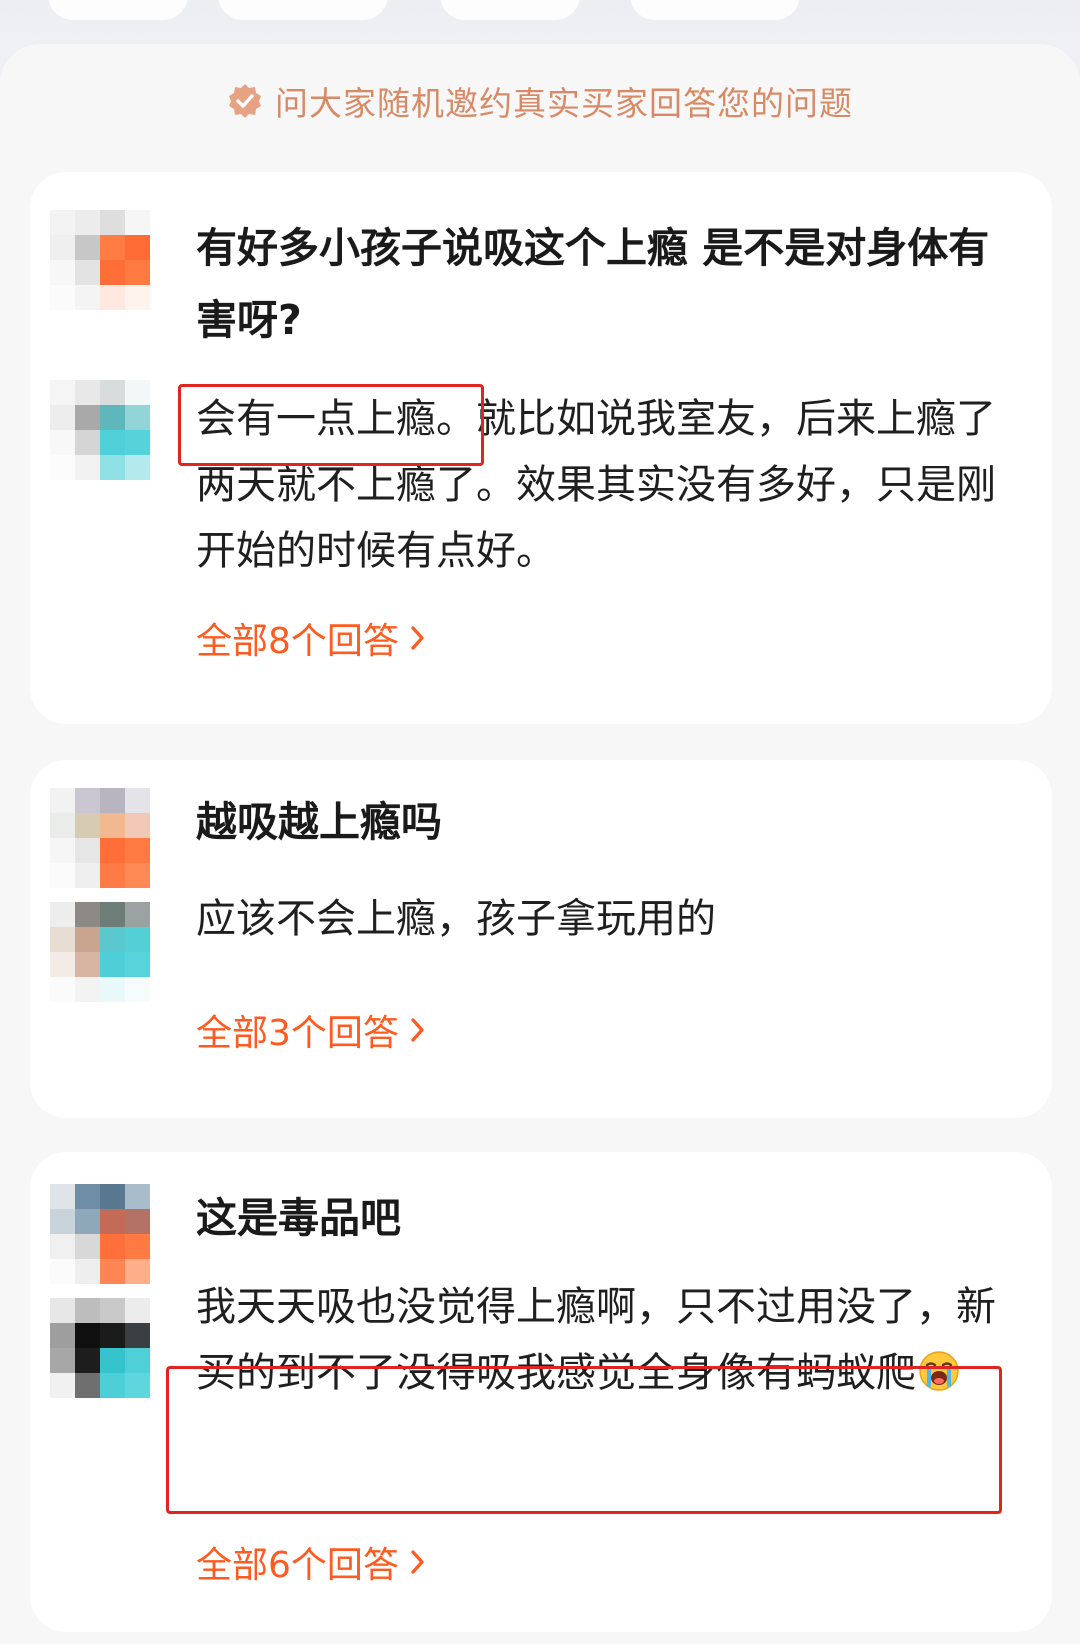 This screenshot has height=1644, width=1080. What do you see at coordinates (297, 1565) in the screenshot?
I see `all-answers-label: 全部6个回答` at bounding box center [297, 1565].